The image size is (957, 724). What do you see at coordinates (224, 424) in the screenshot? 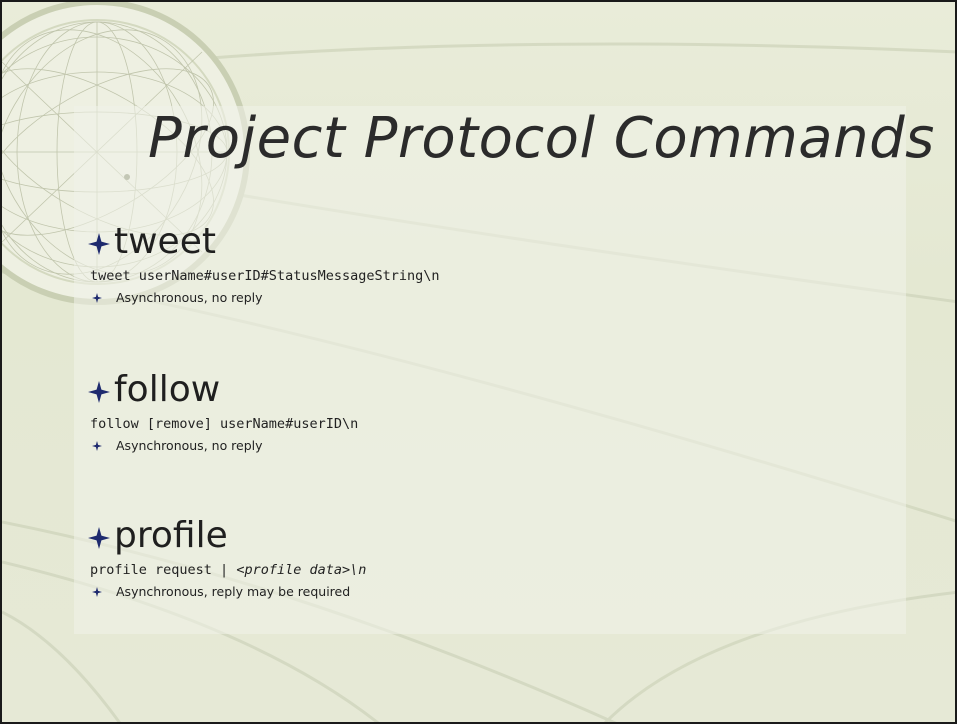
I see `command-syntax: follow [remove] userName#userID\n` at bounding box center [224, 424].